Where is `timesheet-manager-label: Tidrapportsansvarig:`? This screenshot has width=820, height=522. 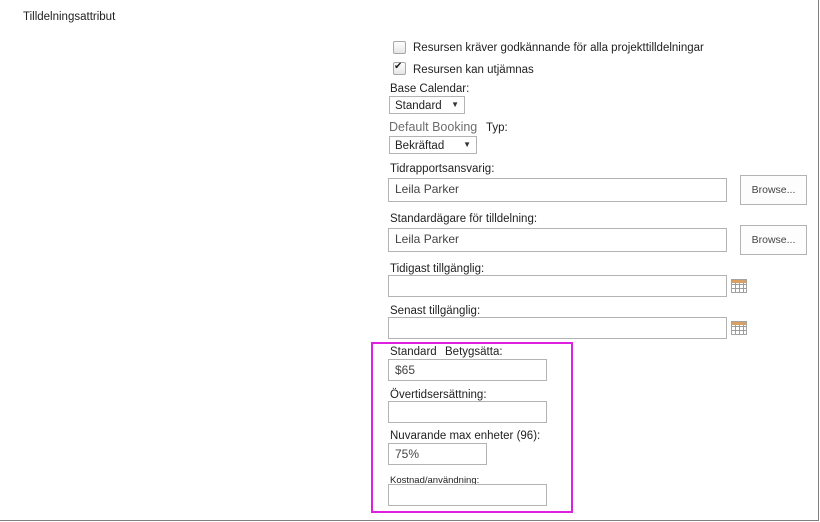
timesheet-manager-label: Tidrapportsansvarig: is located at coordinates (442, 169).